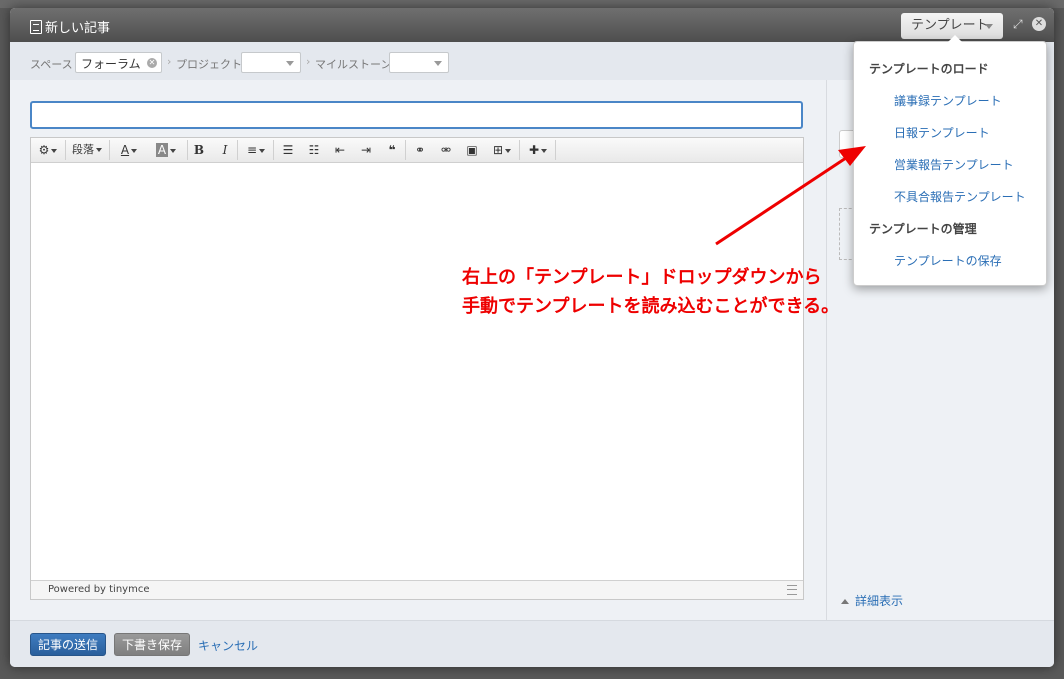  What do you see at coordinates (790, 196) in the screenshot?
I see `annotation-arrow` at bounding box center [790, 196].